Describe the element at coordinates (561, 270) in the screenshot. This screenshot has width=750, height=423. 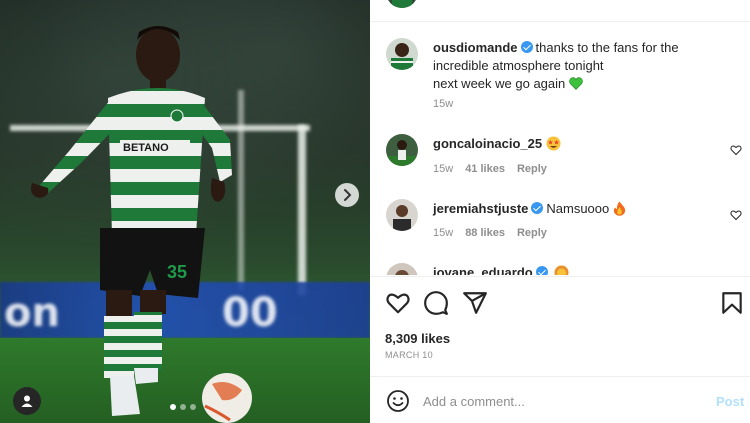
I see `lion-emoji-icon` at that location.